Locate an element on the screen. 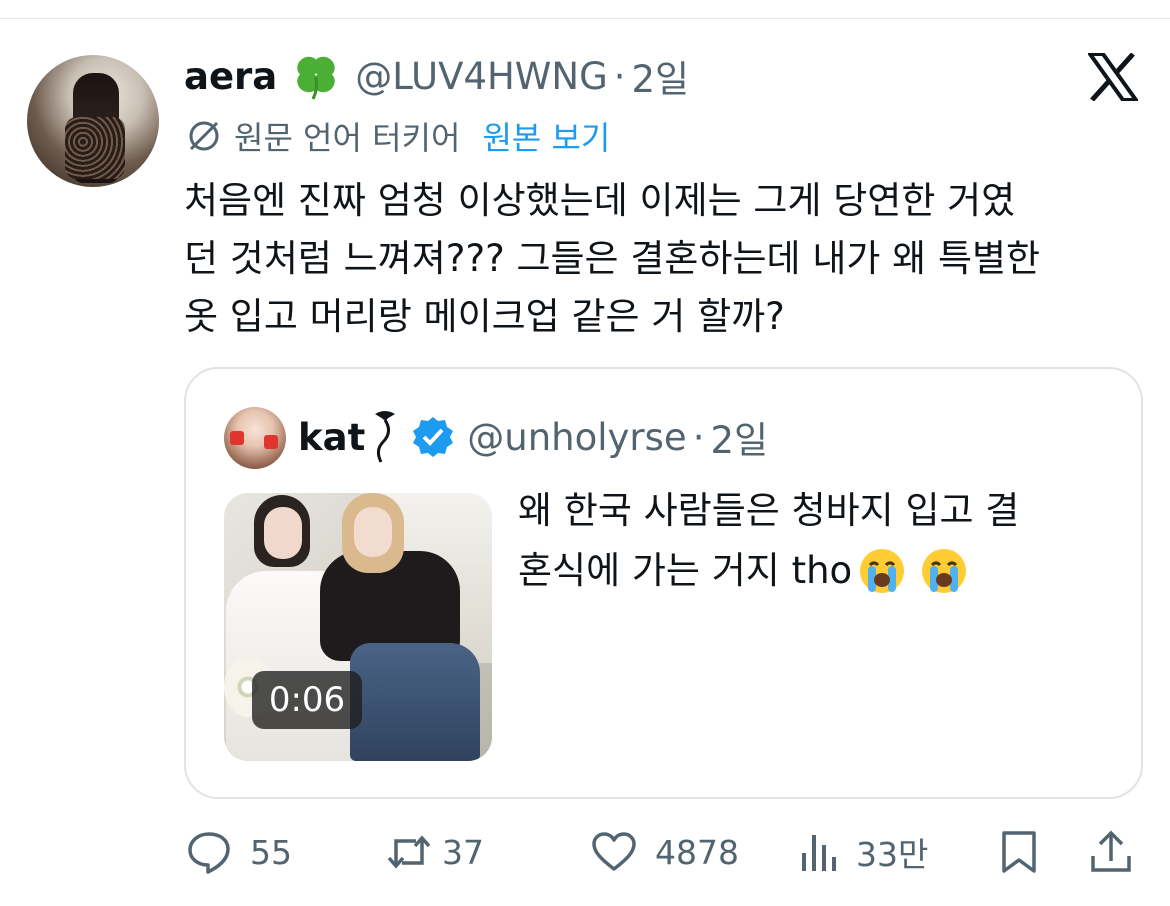 This screenshot has height=906, width=1170. timestamp: 2일 is located at coordinates (661, 76).